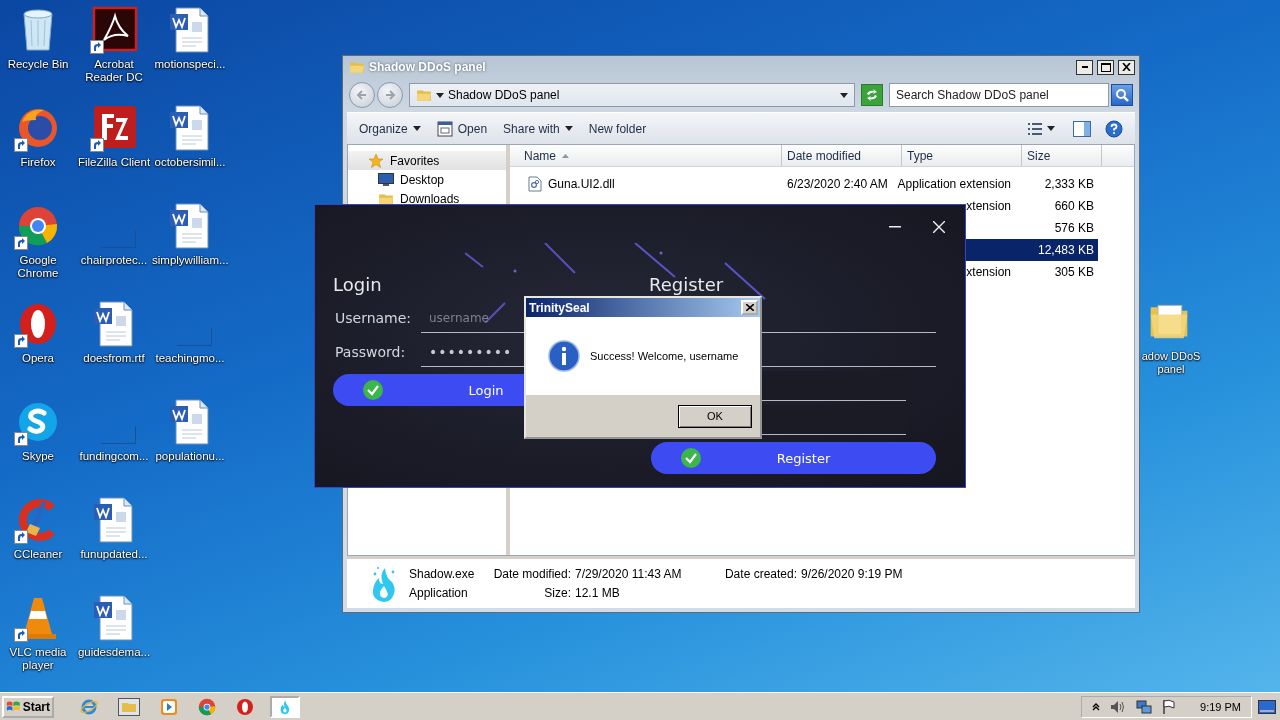  Describe the element at coordinates (285, 706) in the screenshot. I see `flame-icon` at that location.